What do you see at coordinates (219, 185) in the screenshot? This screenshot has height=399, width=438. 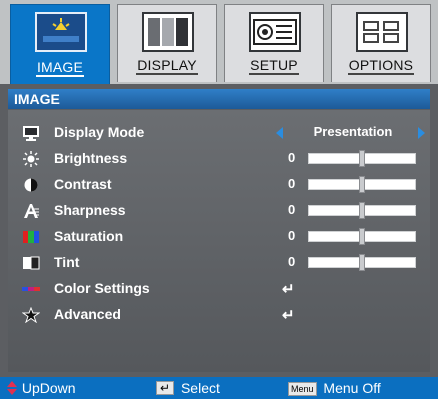 I see `menu-item-contrast: Contrast 0` at bounding box center [219, 185].